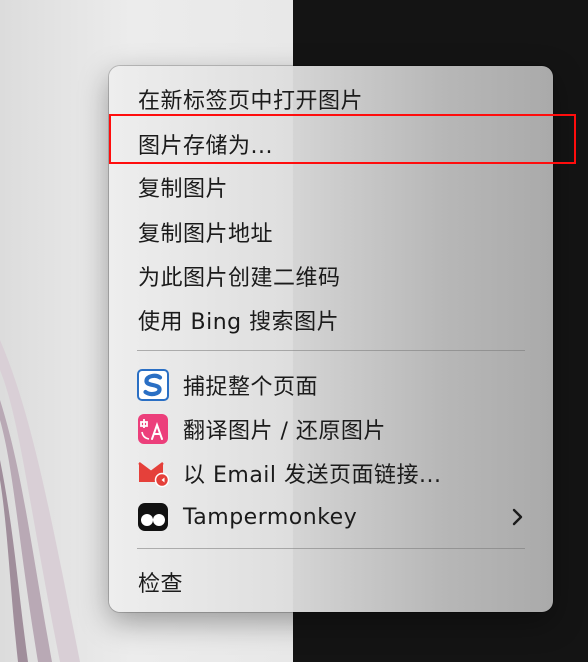  Describe the element at coordinates (270, 517) in the screenshot. I see `menu-item-label: Tampermonkey` at that location.